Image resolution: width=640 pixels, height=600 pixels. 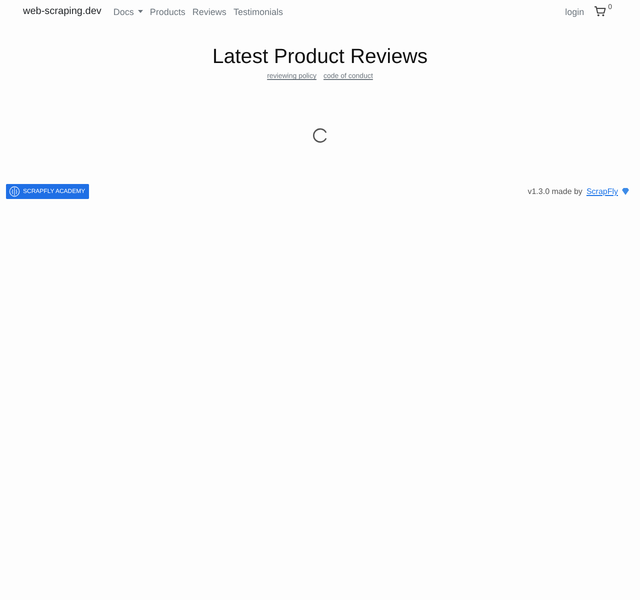 I want to click on version-text: v1.3.0 made by, so click(x=555, y=191).